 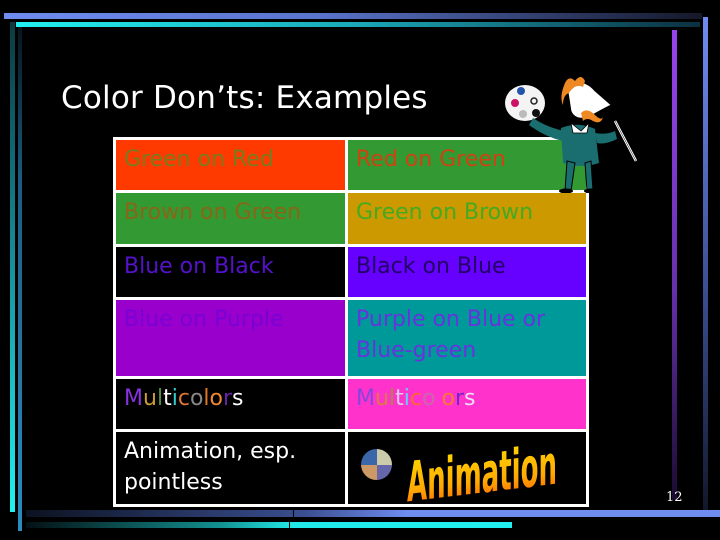 I want to click on painter-clipart-icon, so click(x=571, y=135).